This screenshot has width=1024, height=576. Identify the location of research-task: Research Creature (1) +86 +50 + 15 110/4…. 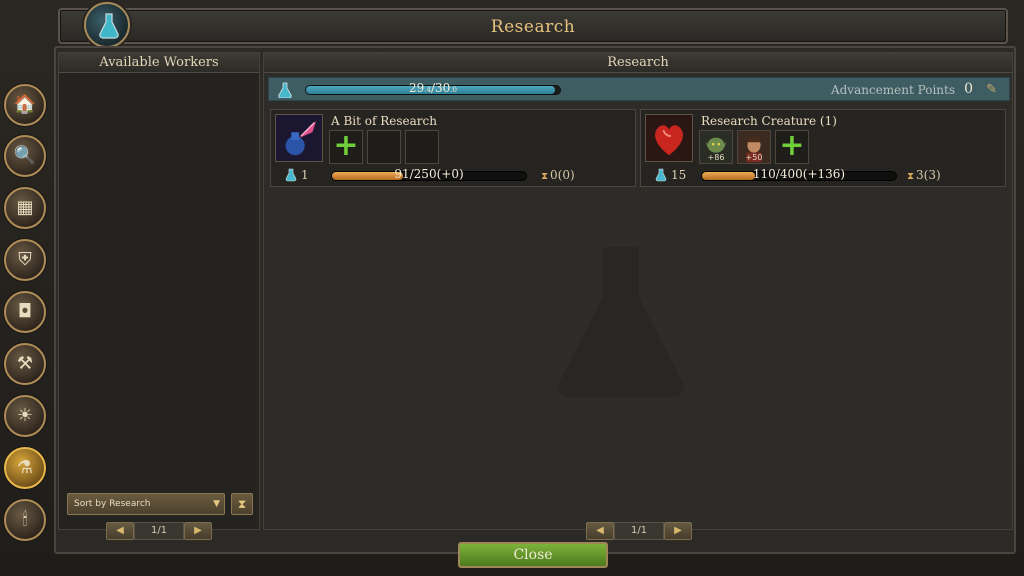
(823, 148).